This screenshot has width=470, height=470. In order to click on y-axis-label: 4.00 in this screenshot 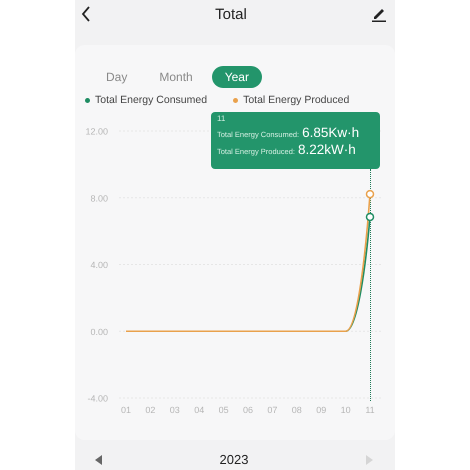, I will do `click(99, 265)`.